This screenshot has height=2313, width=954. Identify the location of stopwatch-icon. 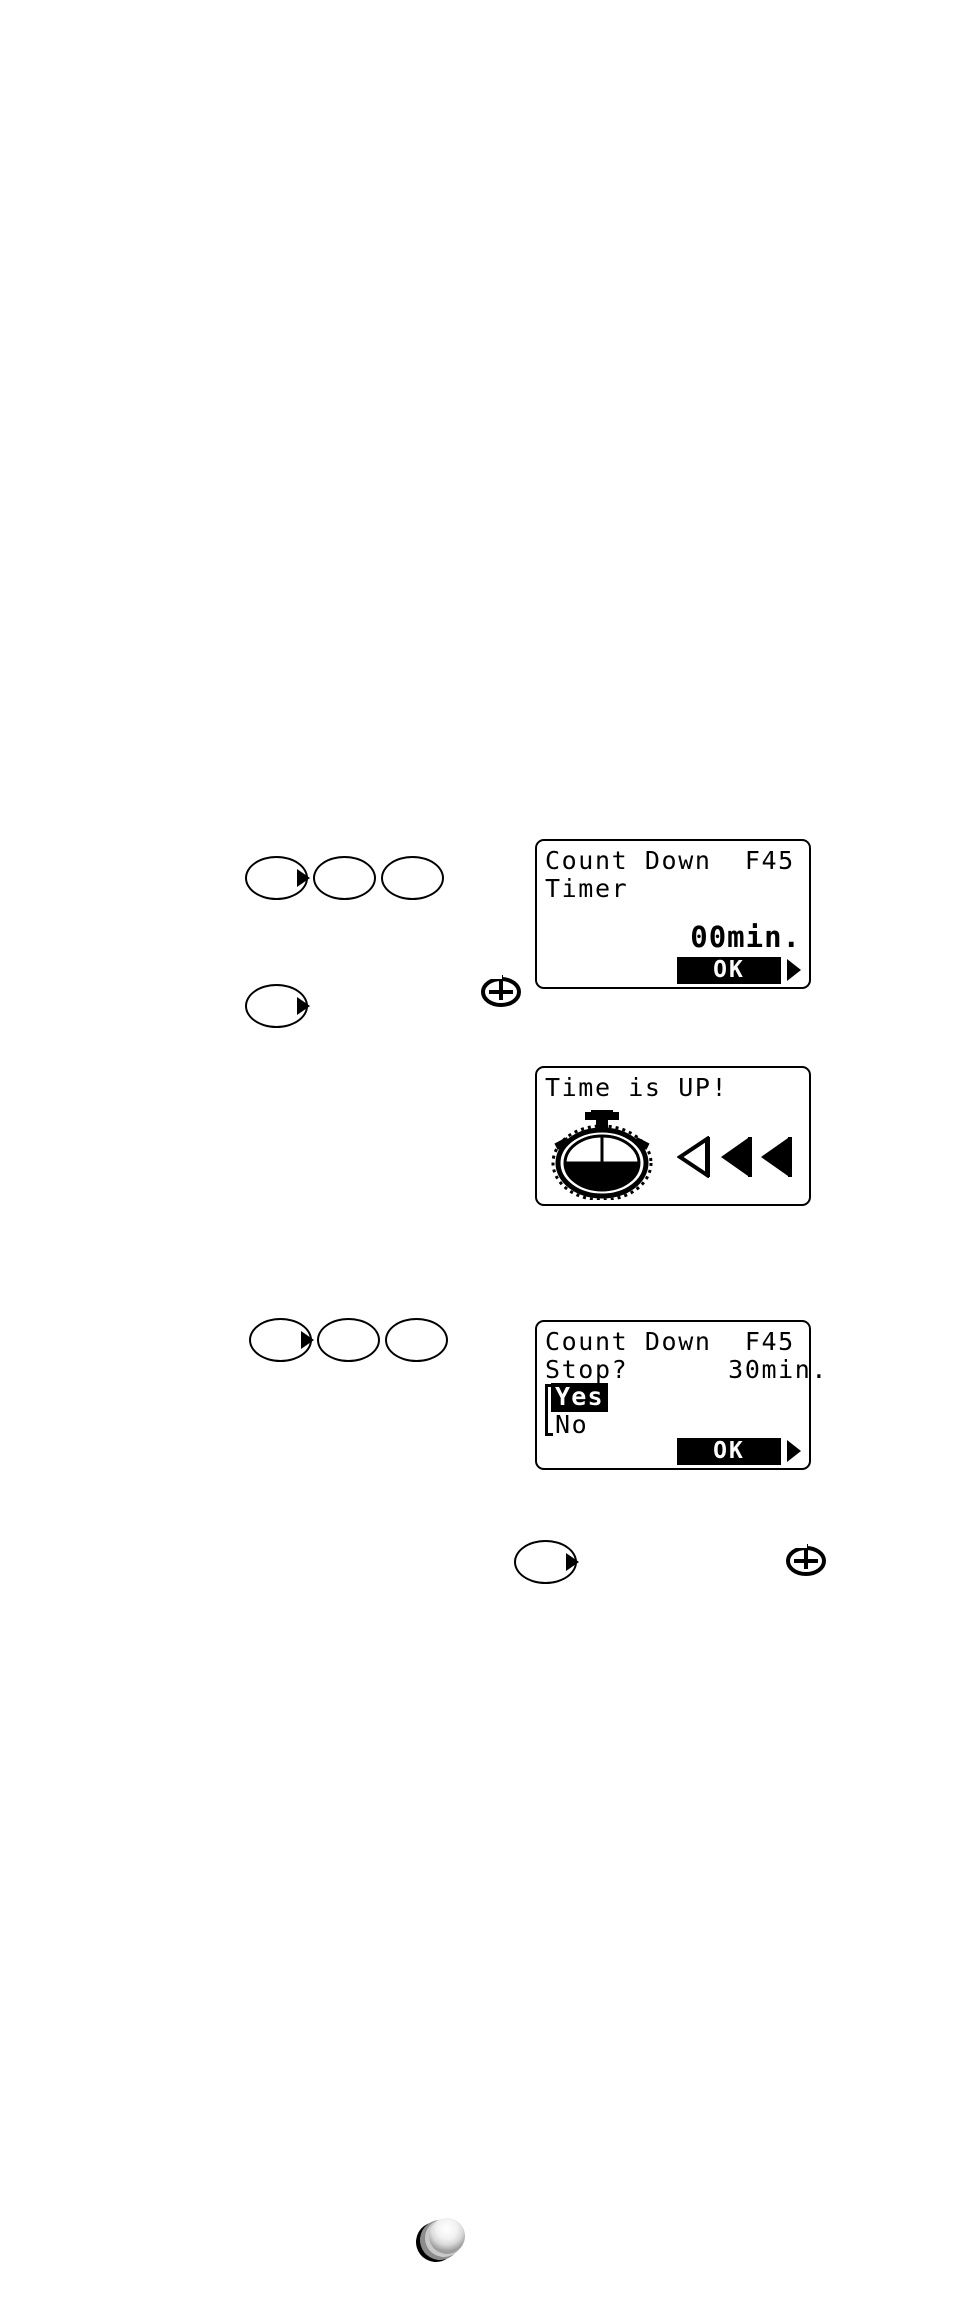
(602, 1155).